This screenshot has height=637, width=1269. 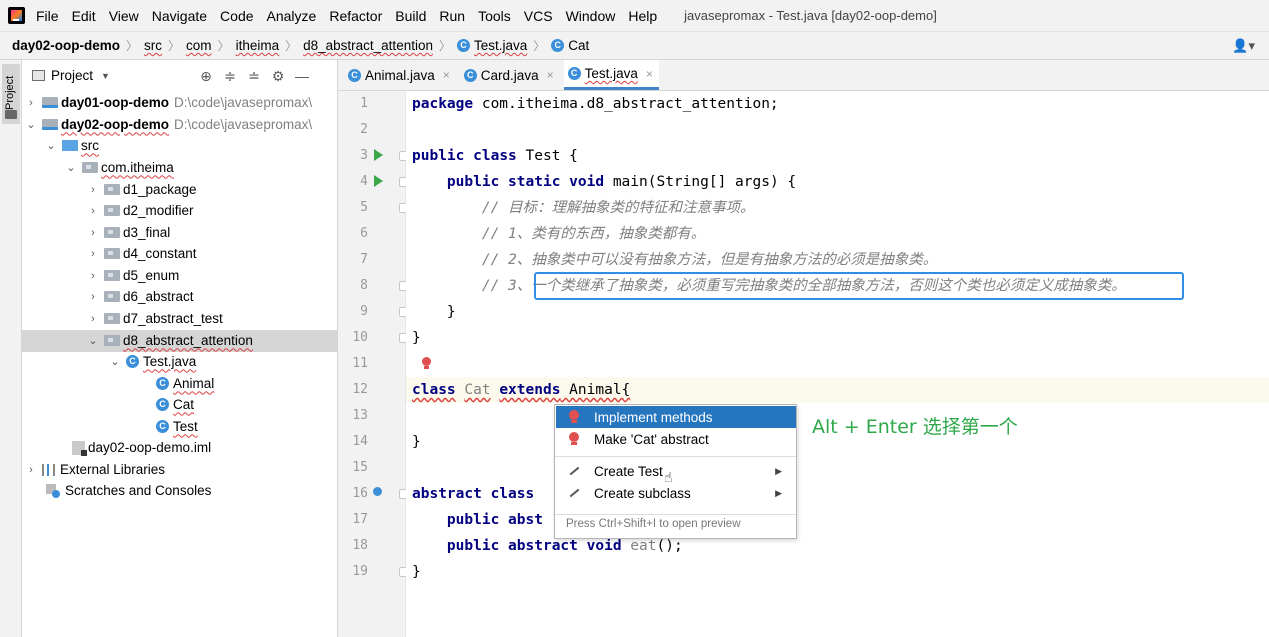 What do you see at coordinates (360, 415) in the screenshot?
I see `line-number: 13` at bounding box center [360, 415].